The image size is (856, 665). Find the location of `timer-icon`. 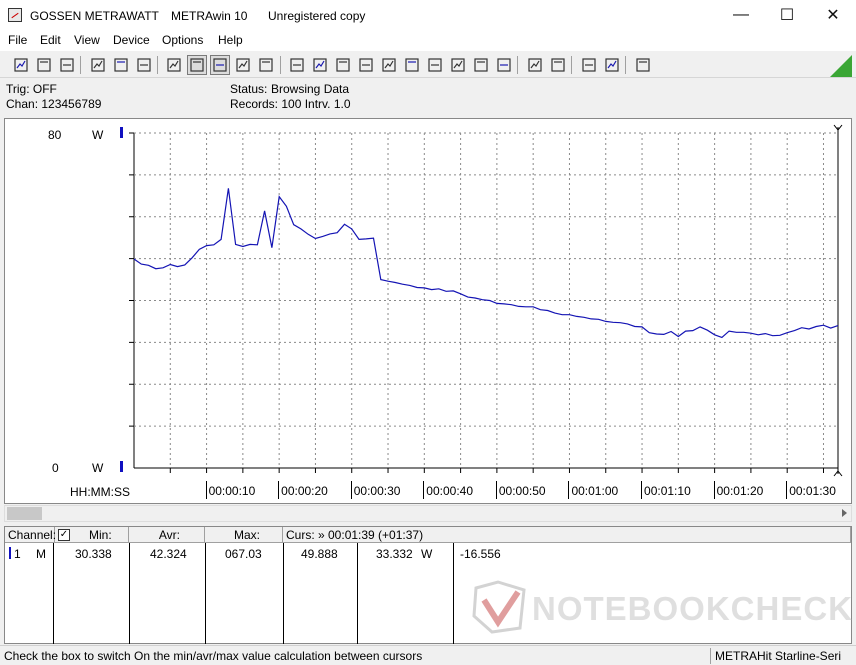

timer-icon is located at coordinates (481, 65).